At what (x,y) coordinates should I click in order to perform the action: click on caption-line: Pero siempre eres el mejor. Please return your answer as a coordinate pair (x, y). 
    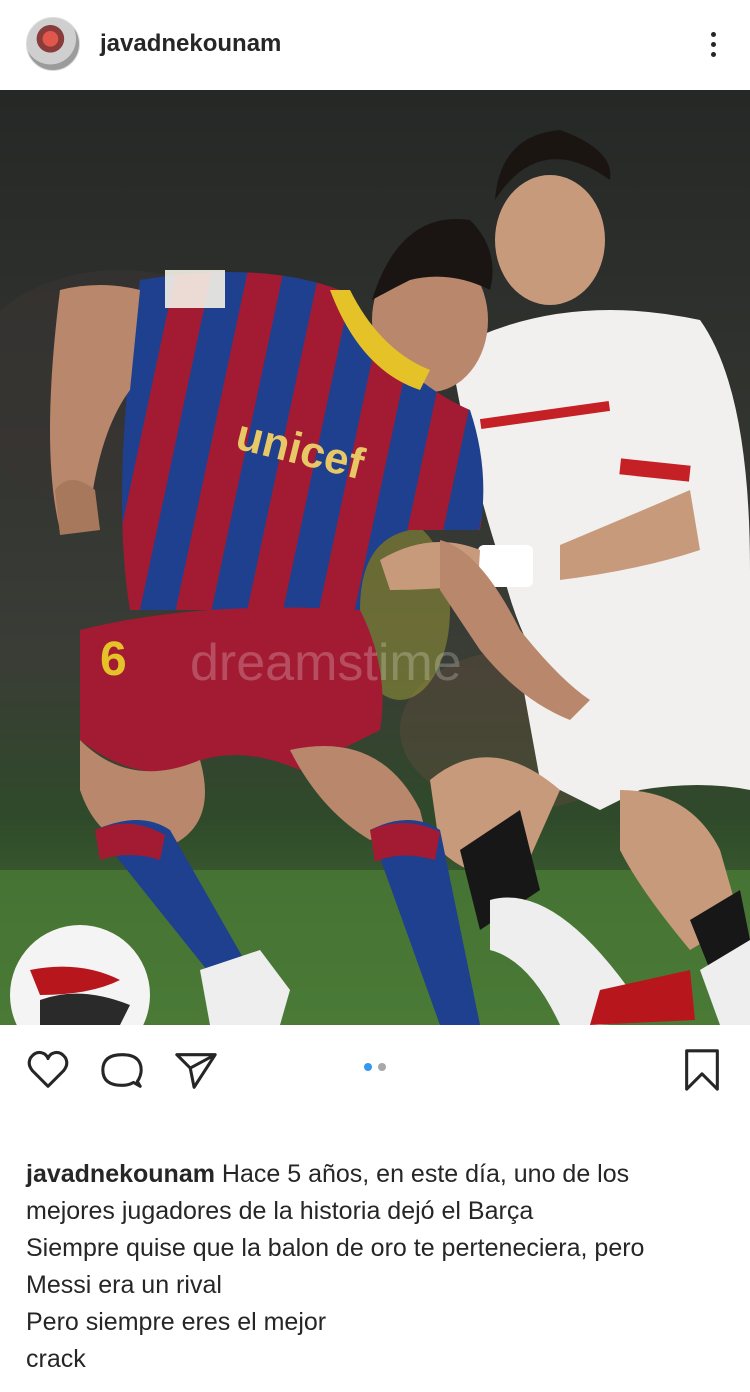
    Looking at the image, I should click on (176, 1322).